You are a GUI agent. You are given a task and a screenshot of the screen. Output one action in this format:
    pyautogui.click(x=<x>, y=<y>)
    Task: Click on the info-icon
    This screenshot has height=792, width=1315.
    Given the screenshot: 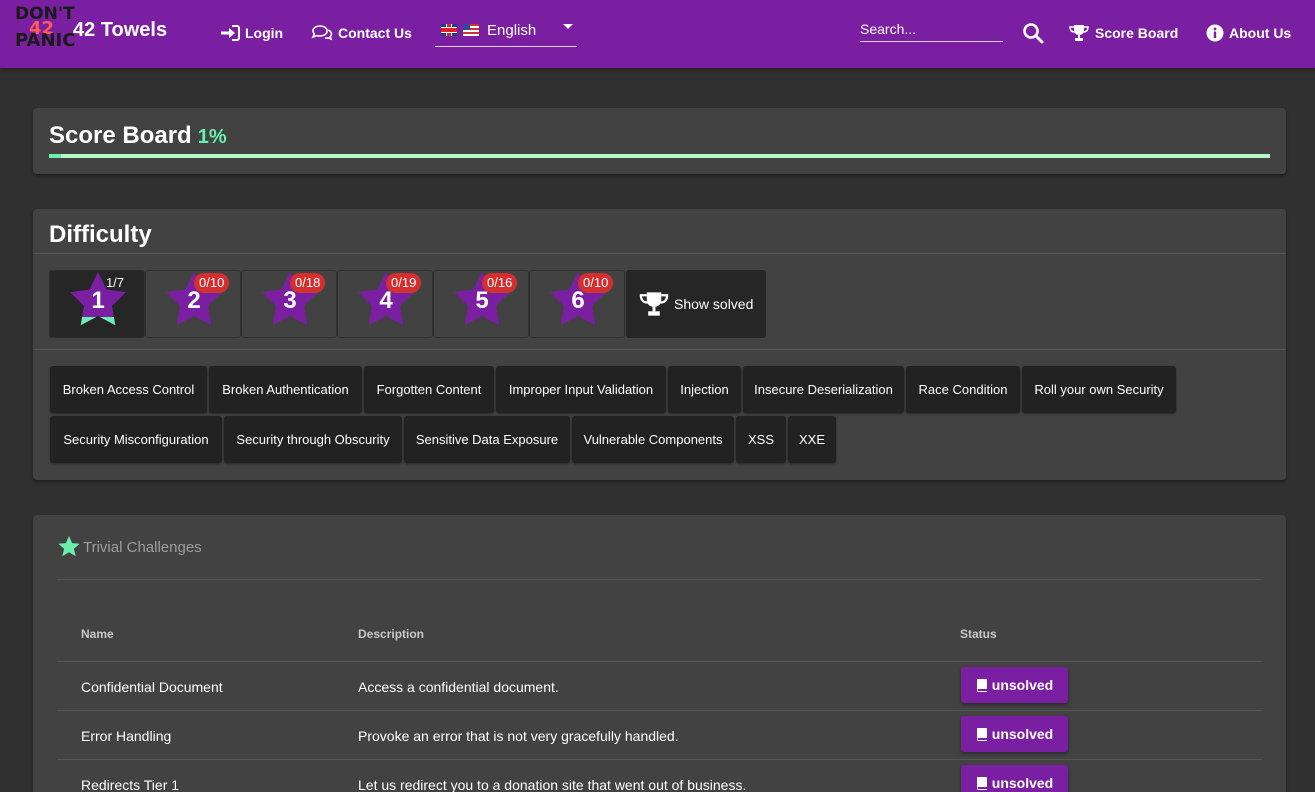 What is the action you would take?
    pyautogui.click(x=1215, y=33)
    